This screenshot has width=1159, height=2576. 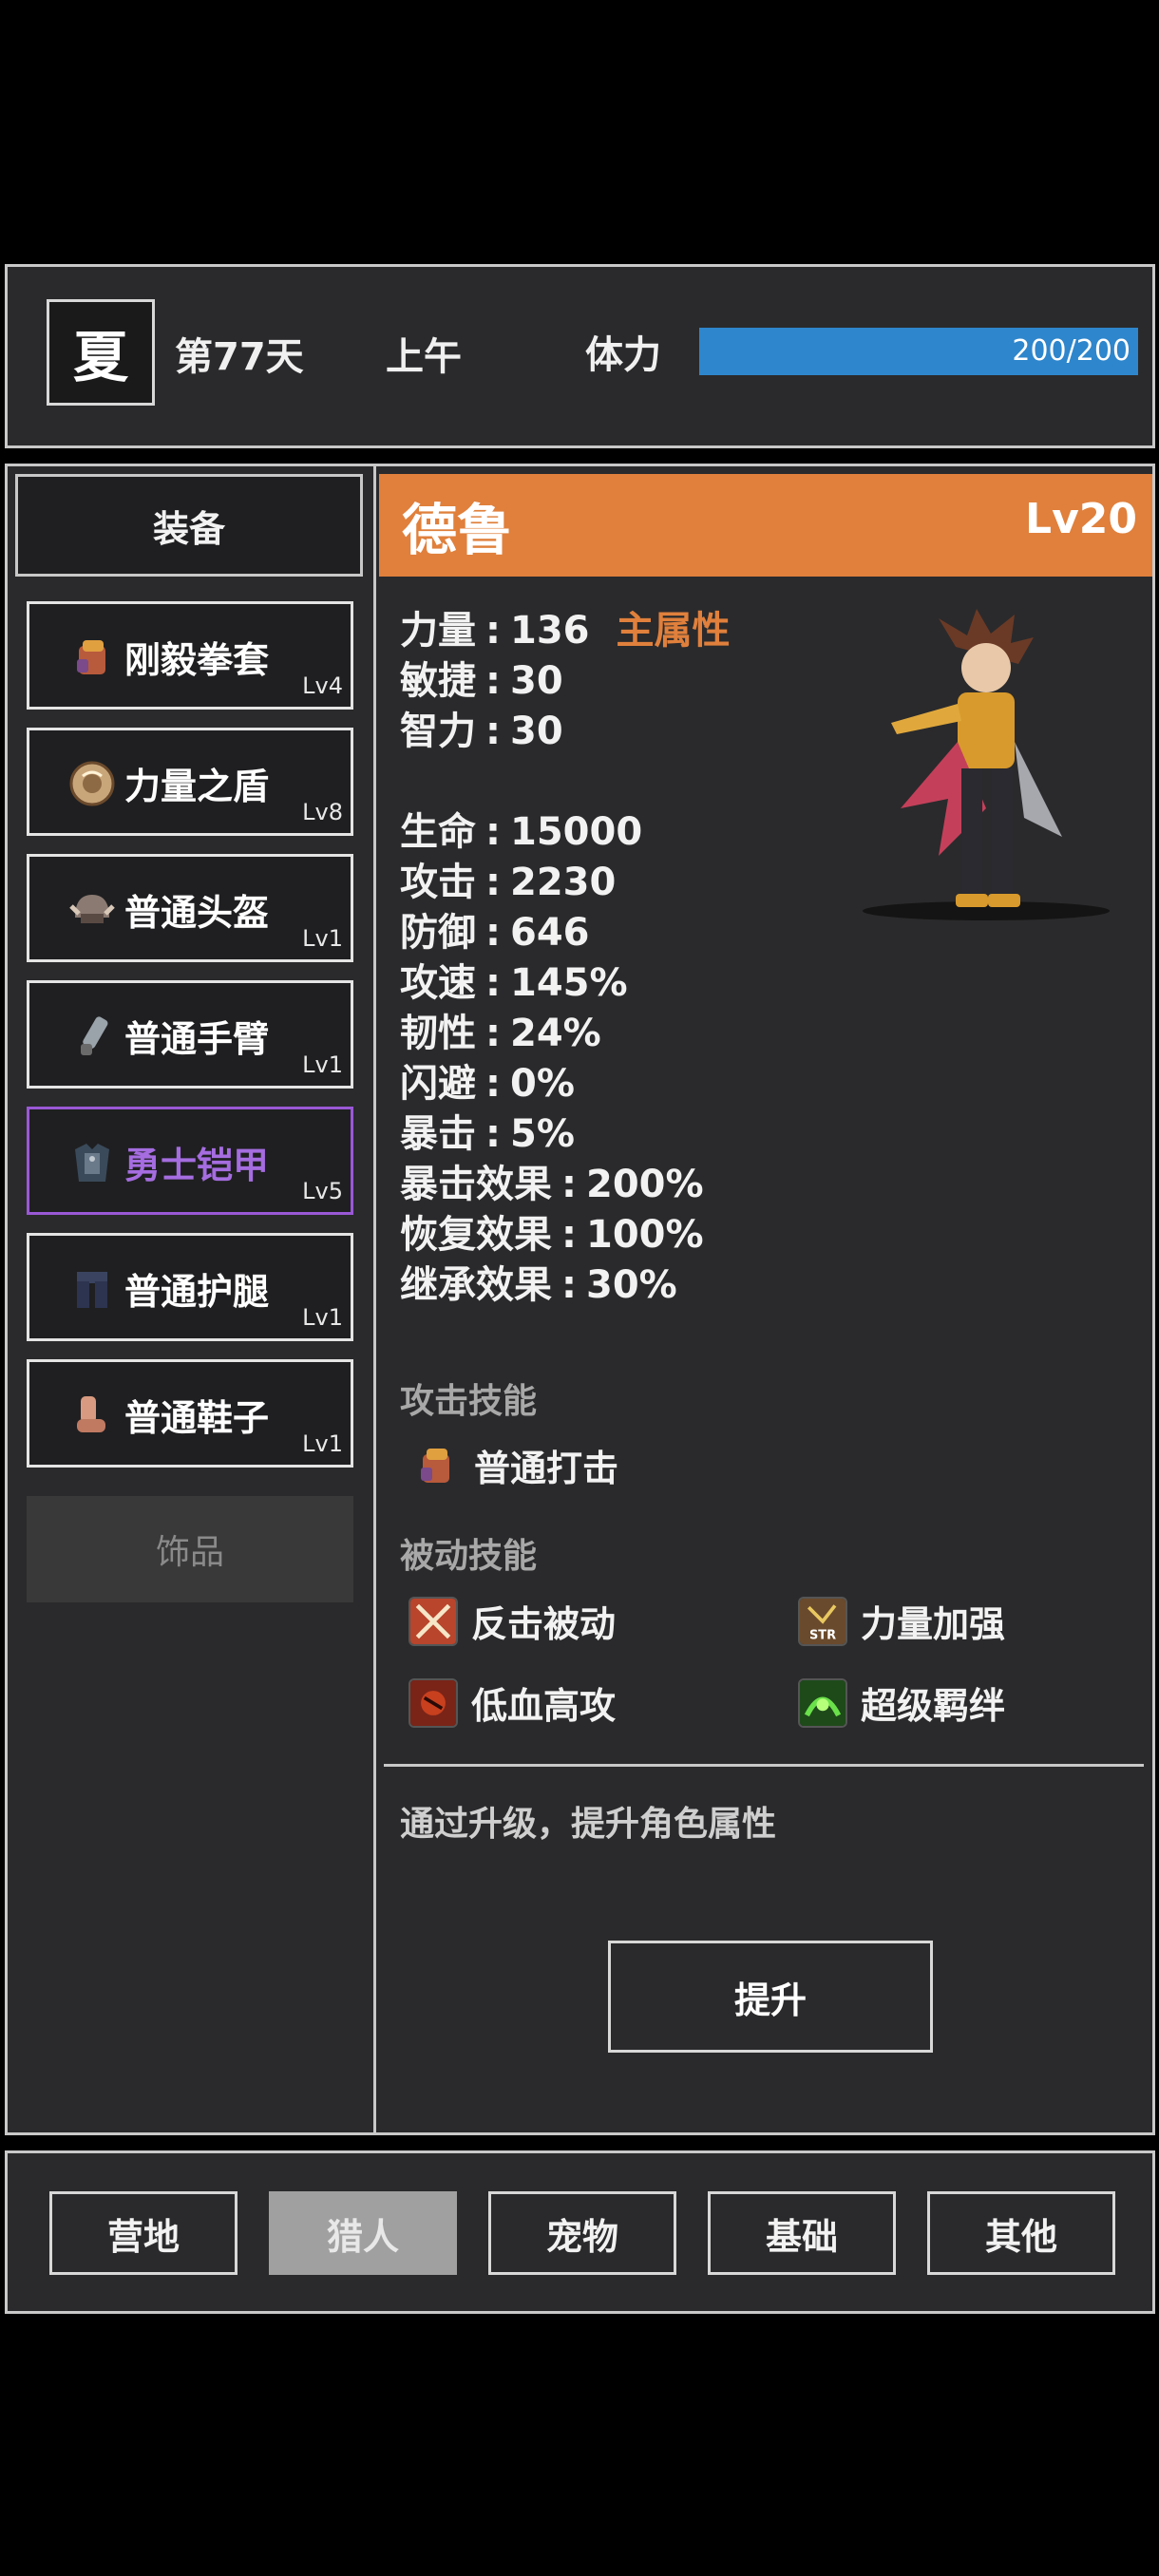 What do you see at coordinates (143, 2233) in the screenshot?
I see `tab-camp: 营地` at bounding box center [143, 2233].